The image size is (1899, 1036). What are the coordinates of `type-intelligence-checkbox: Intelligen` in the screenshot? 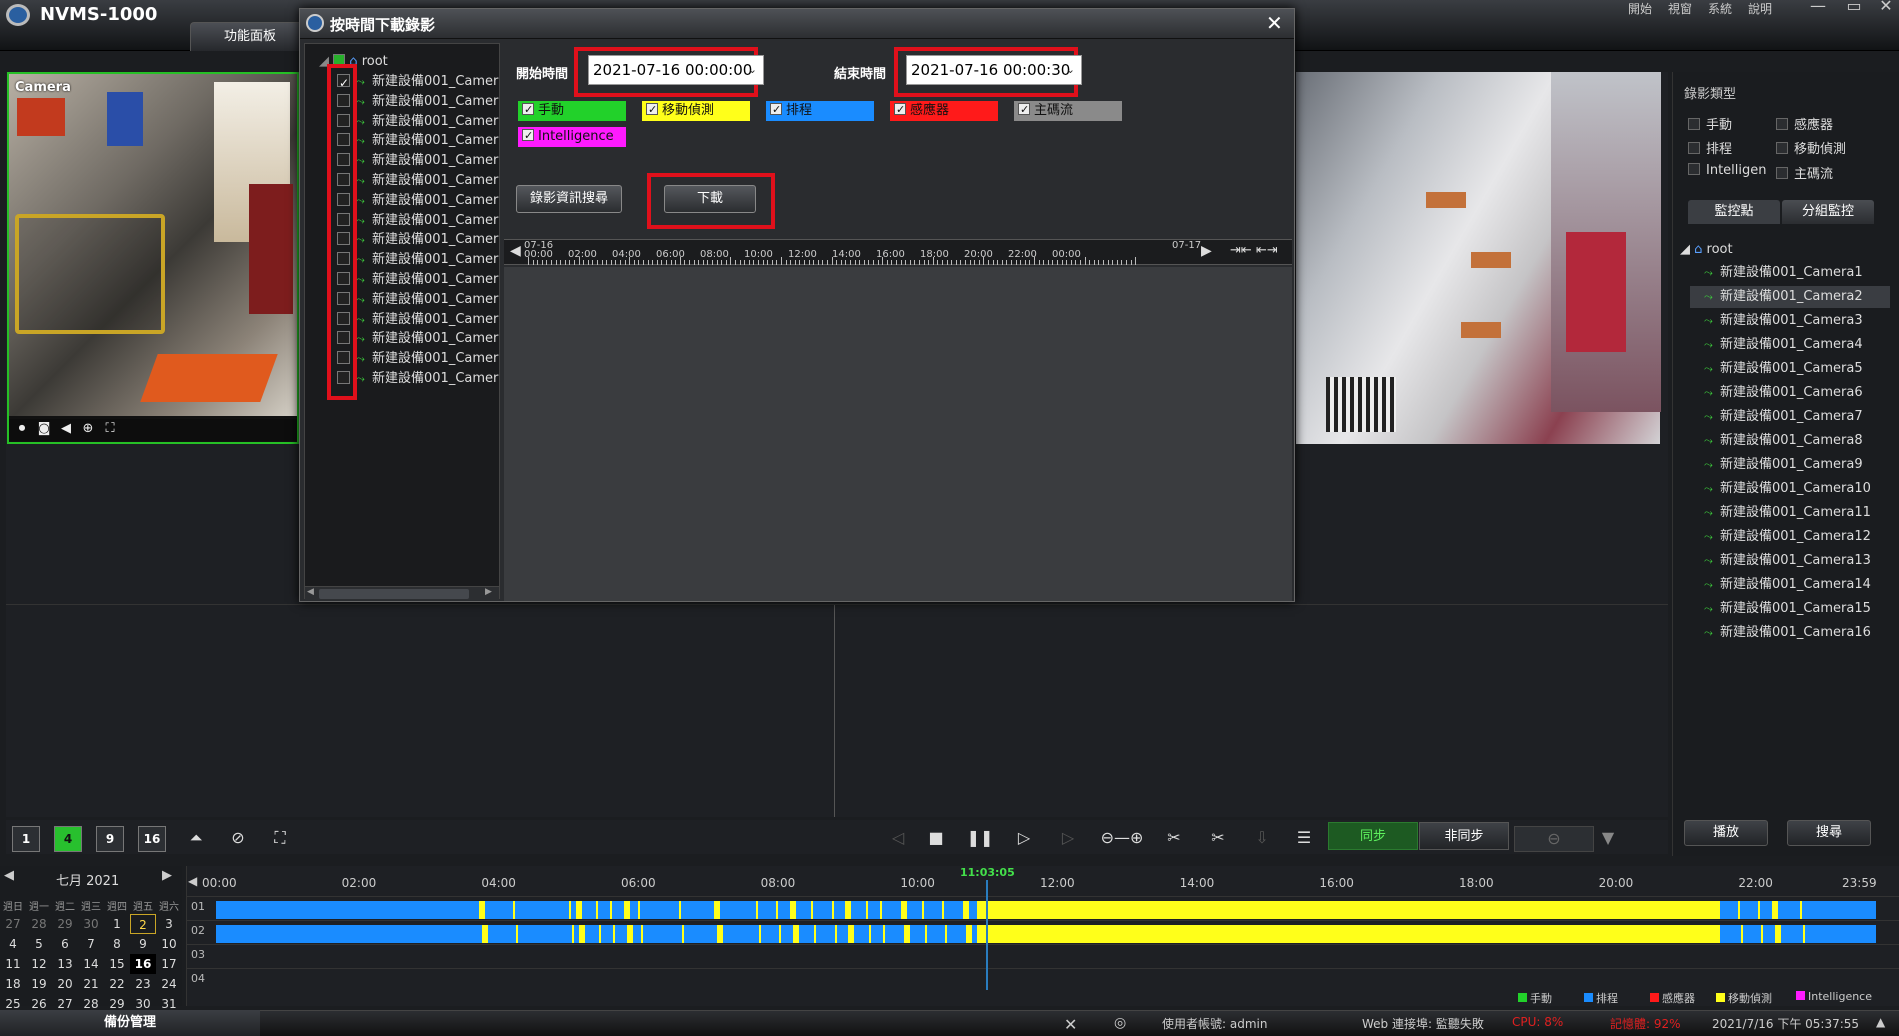 It's located at (1727, 170).